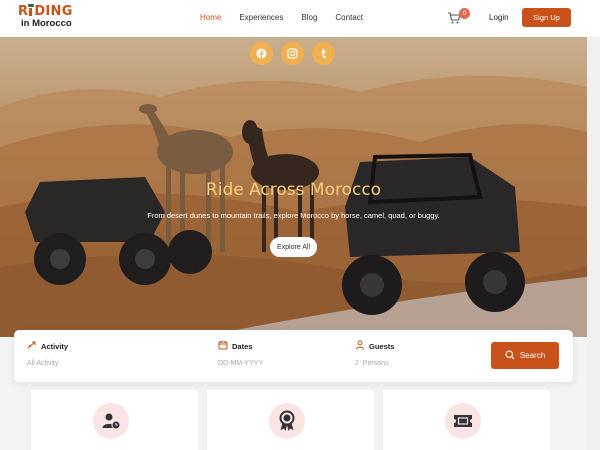  I want to click on cart-count-badge: 0, so click(464, 13).